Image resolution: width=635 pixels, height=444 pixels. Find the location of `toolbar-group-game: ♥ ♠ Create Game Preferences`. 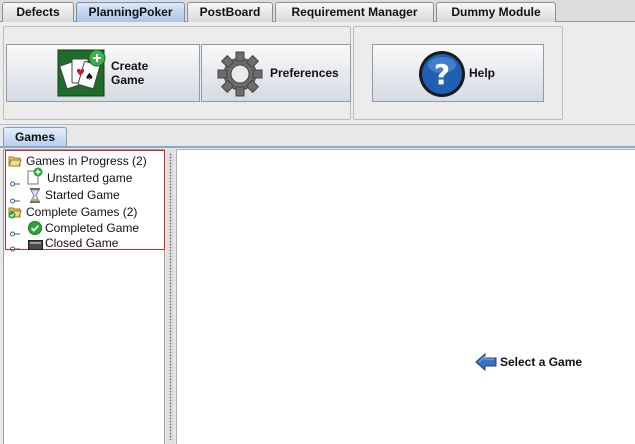

toolbar-group-game: ♥ ♠ Create Game Preferences is located at coordinates (177, 73).